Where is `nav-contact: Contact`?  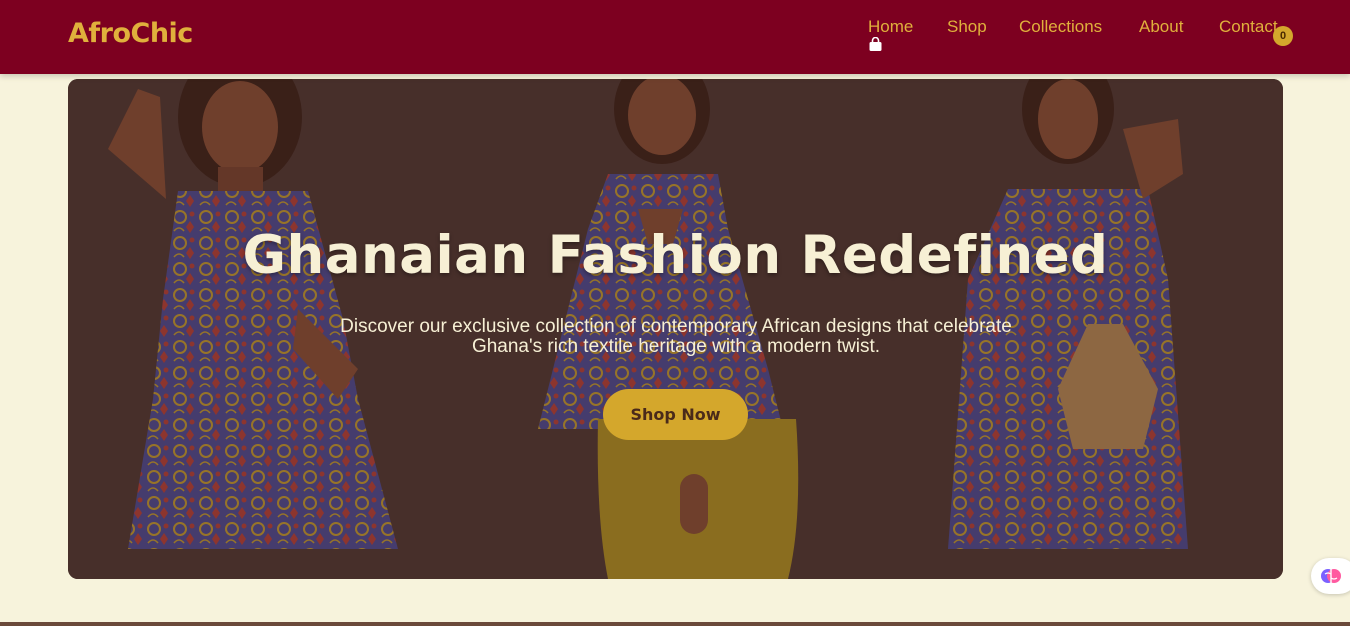
nav-contact: Contact is located at coordinates (1248, 27).